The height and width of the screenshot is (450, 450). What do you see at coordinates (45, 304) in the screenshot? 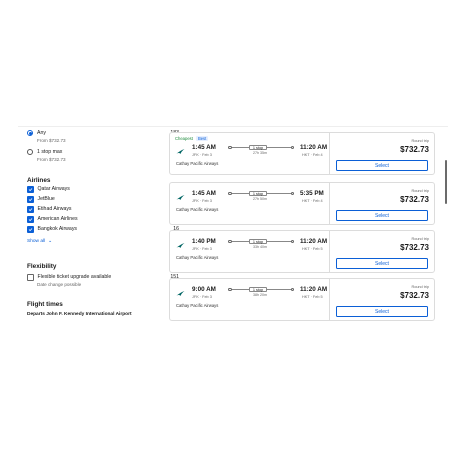
I see `flight-times-heading: Flight times` at bounding box center [45, 304].